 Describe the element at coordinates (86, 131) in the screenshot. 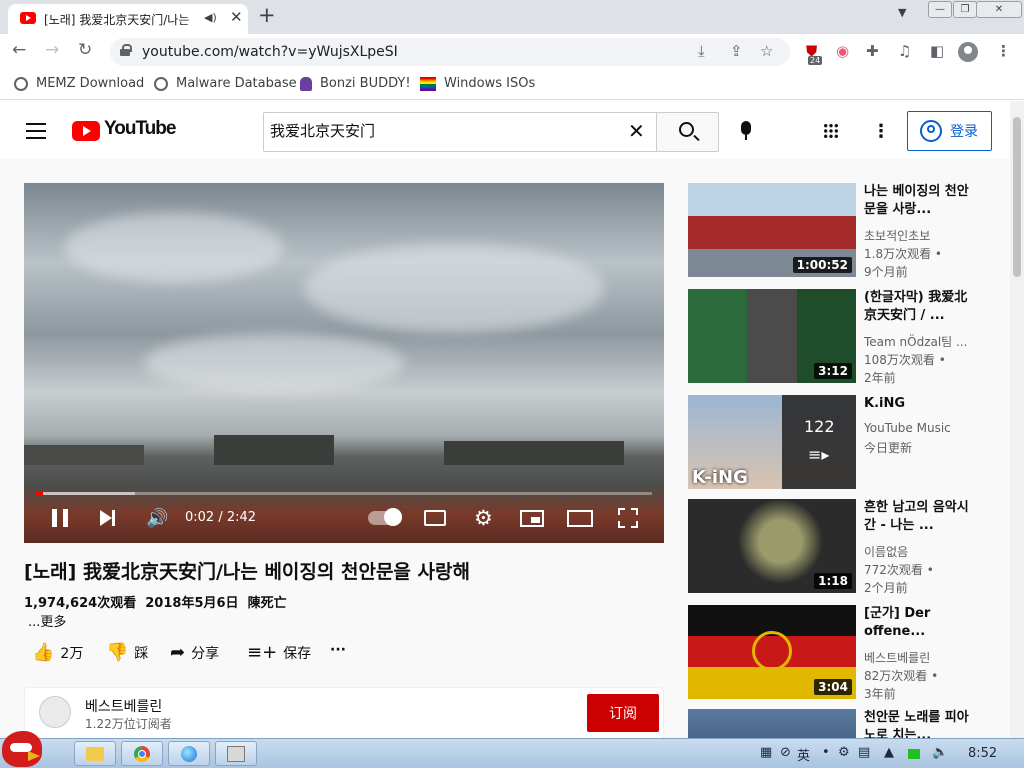

I see `youtube-logo-icon` at that location.